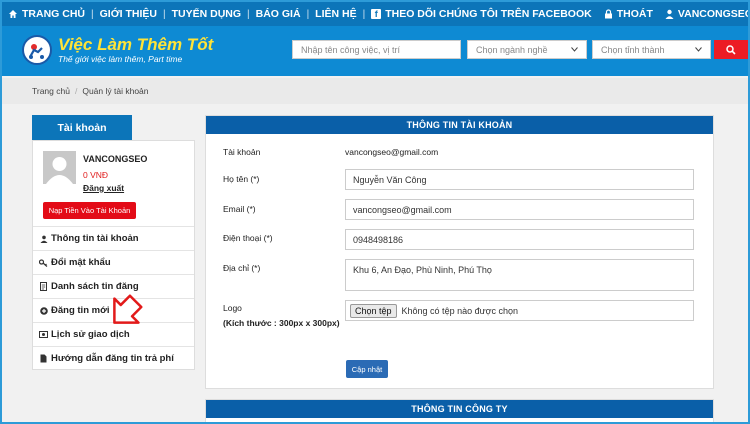 This screenshot has height=424, width=750. Describe the element at coordinates (51, 91) in the screenshot. I see `breadcrumb-home: Trang chủ` at that location.